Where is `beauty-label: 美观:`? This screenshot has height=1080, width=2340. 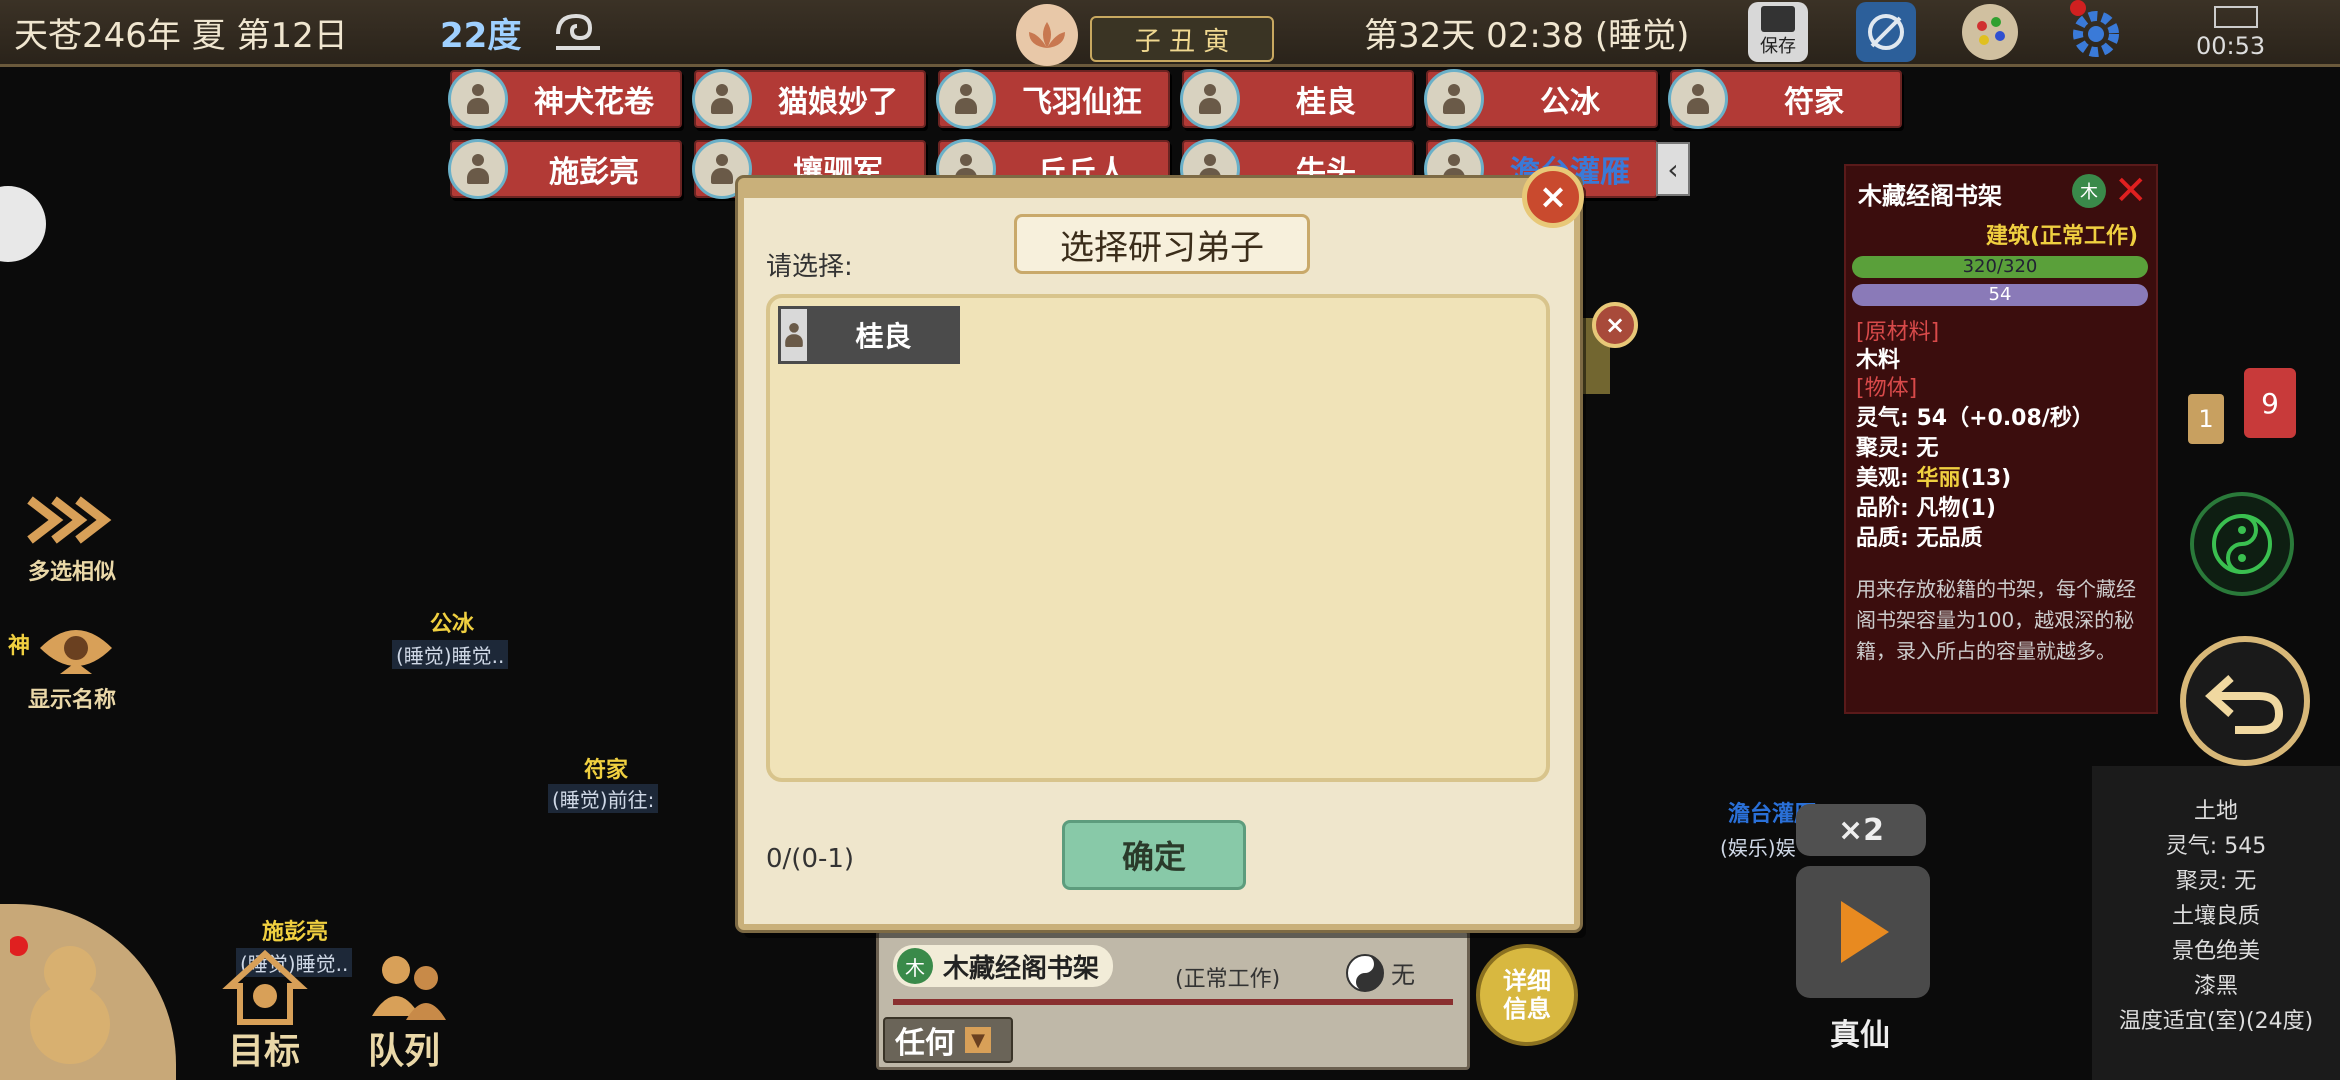 beauty-label: 美观: is located at coordinates (1886, 478).